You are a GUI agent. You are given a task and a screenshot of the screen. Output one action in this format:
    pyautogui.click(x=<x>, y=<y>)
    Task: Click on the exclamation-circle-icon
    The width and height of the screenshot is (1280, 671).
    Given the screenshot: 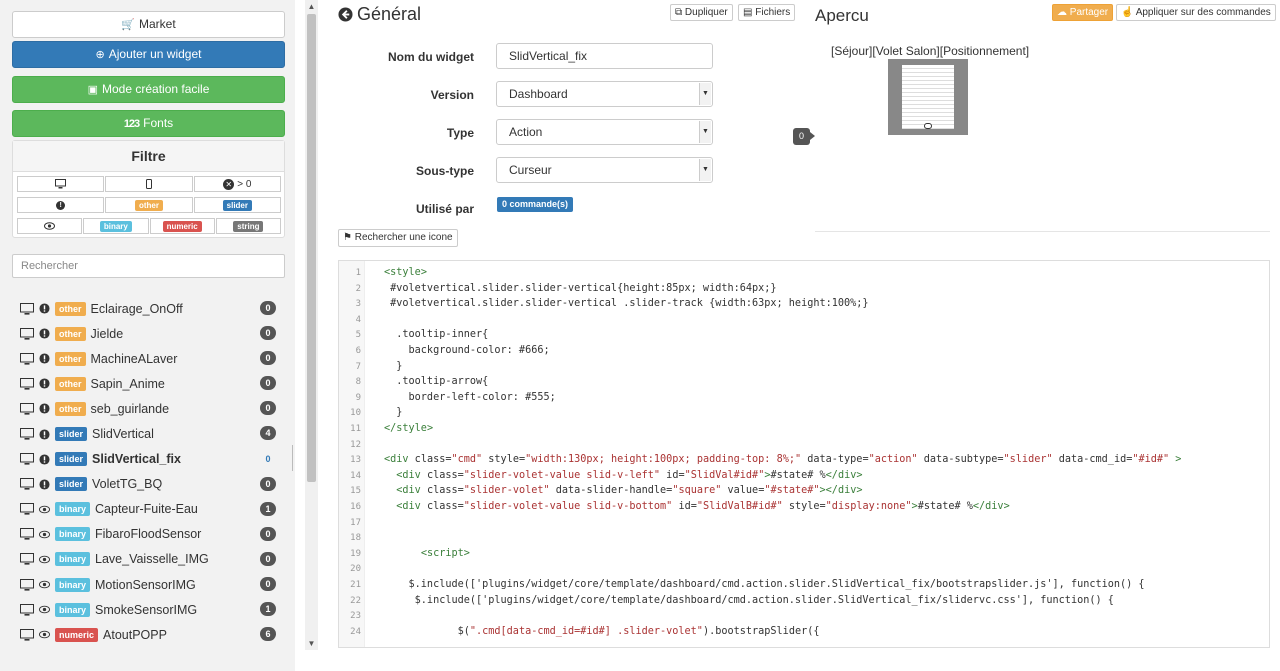 What is the action you would take?
    pyautogui.click(x=44, y=333)
    